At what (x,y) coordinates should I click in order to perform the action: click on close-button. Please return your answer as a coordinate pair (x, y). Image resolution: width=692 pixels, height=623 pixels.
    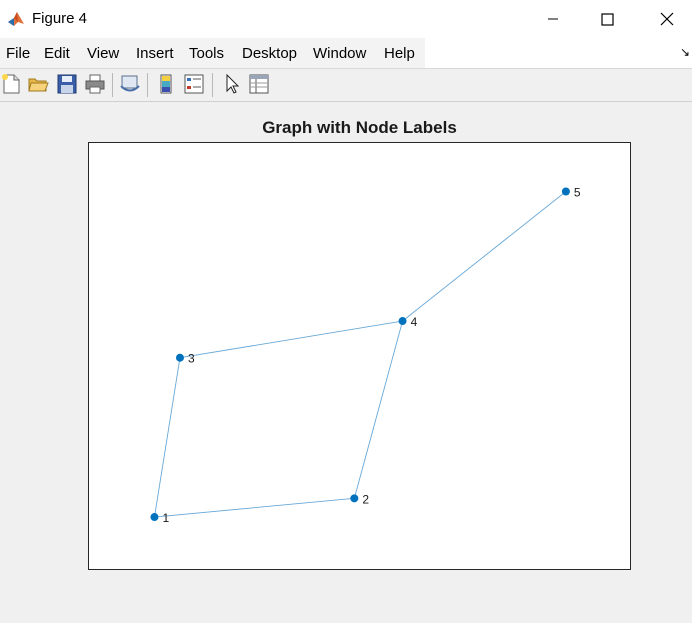
    Looking at the image, I should click on (667, 19).